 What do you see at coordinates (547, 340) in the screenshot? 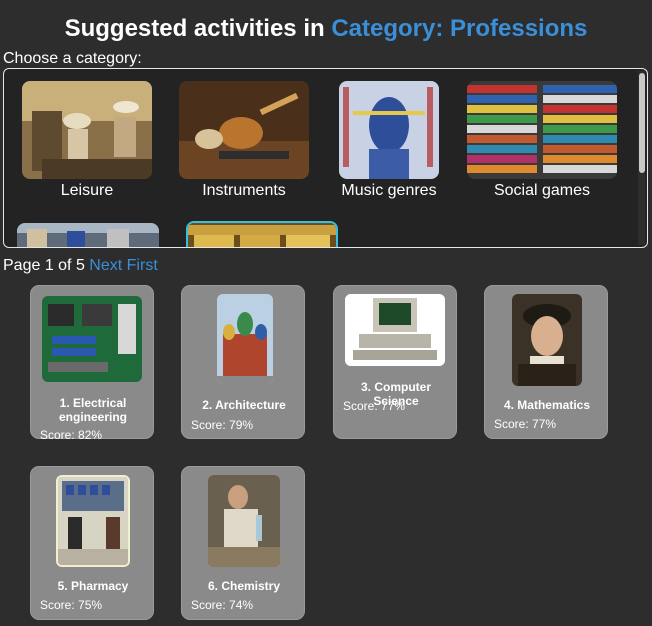
I see `mathematician-portrait` at bounding box center [547, 340].